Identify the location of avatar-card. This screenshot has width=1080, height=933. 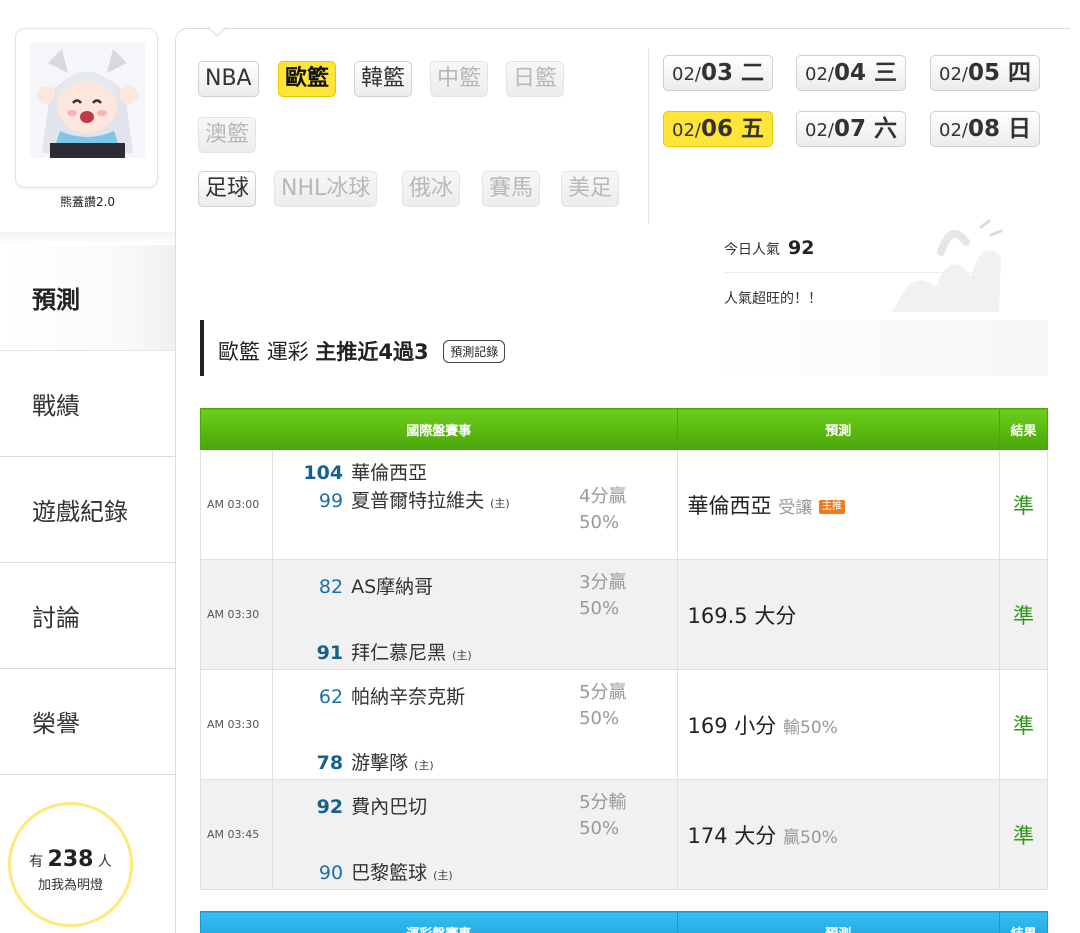
(86, 108).